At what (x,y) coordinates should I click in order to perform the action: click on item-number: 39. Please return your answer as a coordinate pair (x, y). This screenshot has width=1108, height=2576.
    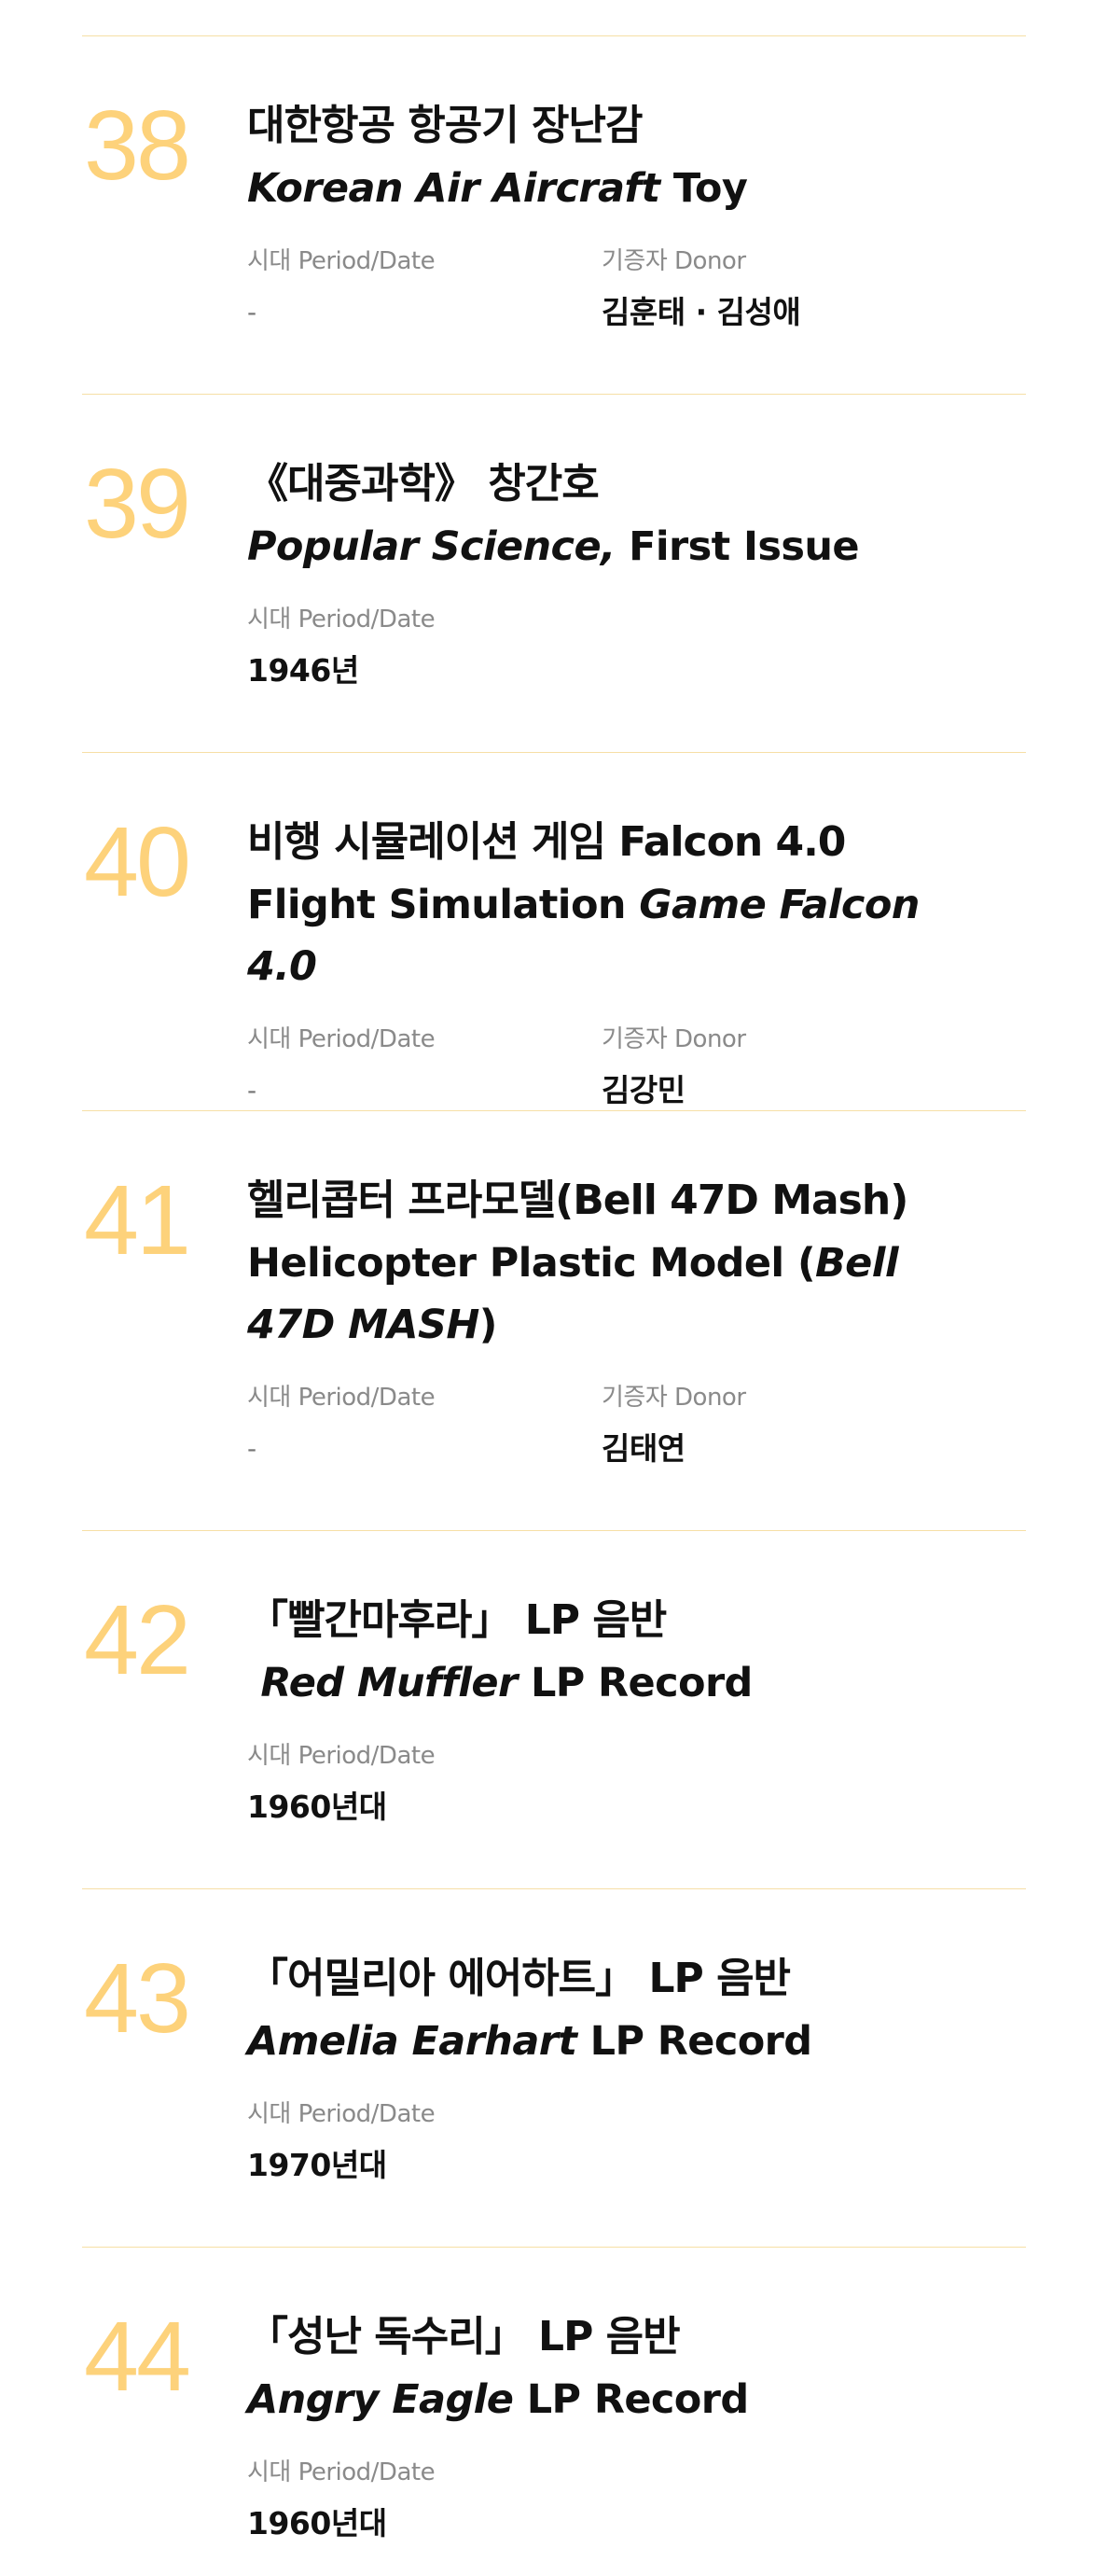
    Looking at the image, I should click on (137, 504).